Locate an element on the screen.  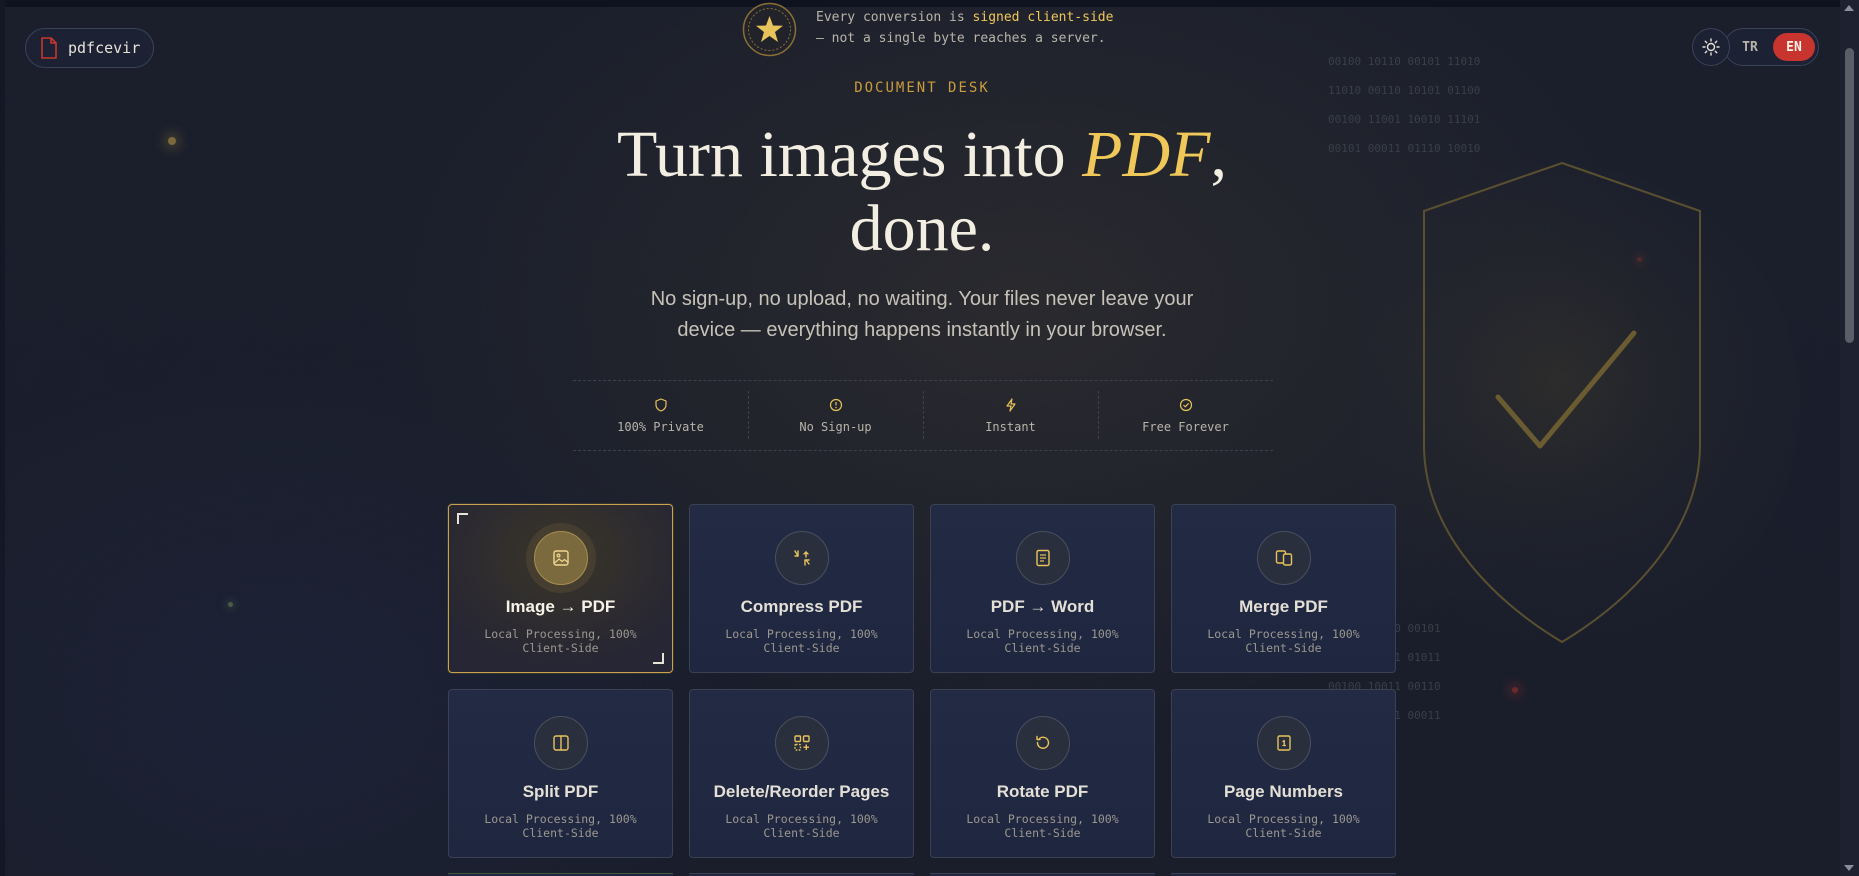
merge-icon is located at coordinates (1283, 558).